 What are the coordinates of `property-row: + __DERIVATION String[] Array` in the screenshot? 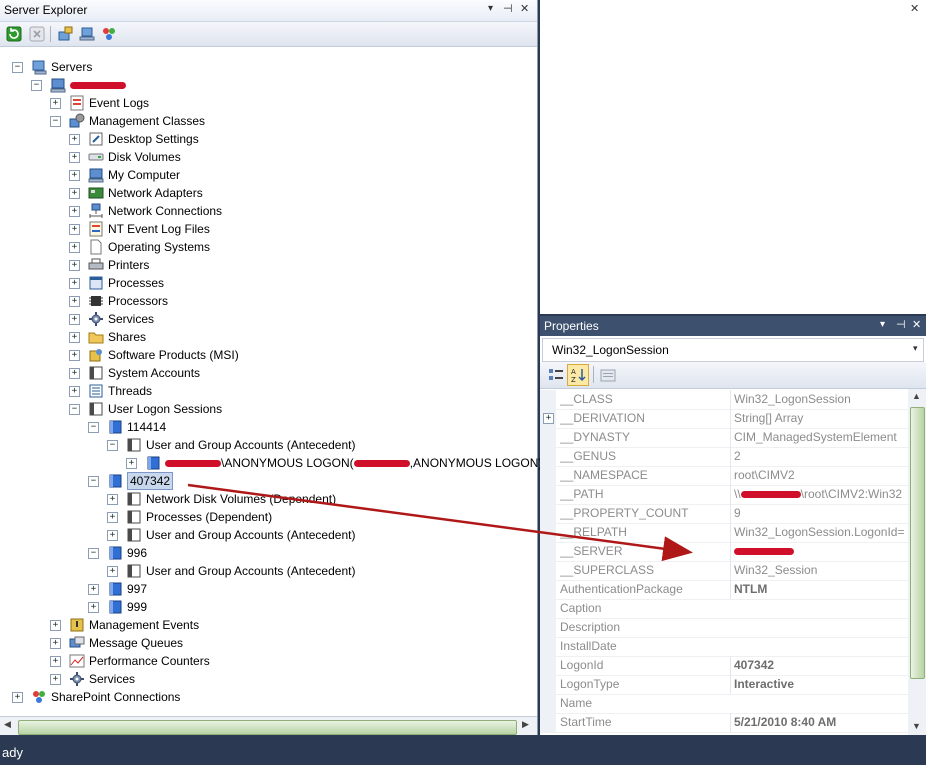 It's located at (724, 419).